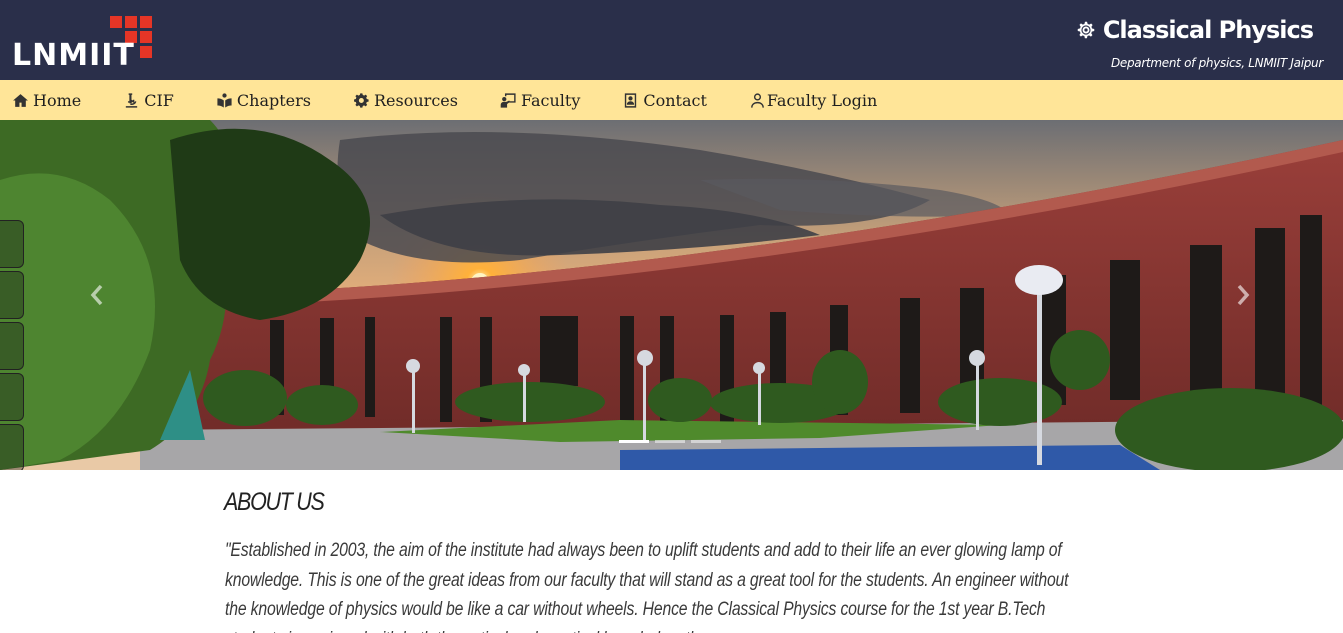 Image resolution: width=1343 pixels, height=633 pixels. I want to click on carousel-prev-button, so click(97, 295).